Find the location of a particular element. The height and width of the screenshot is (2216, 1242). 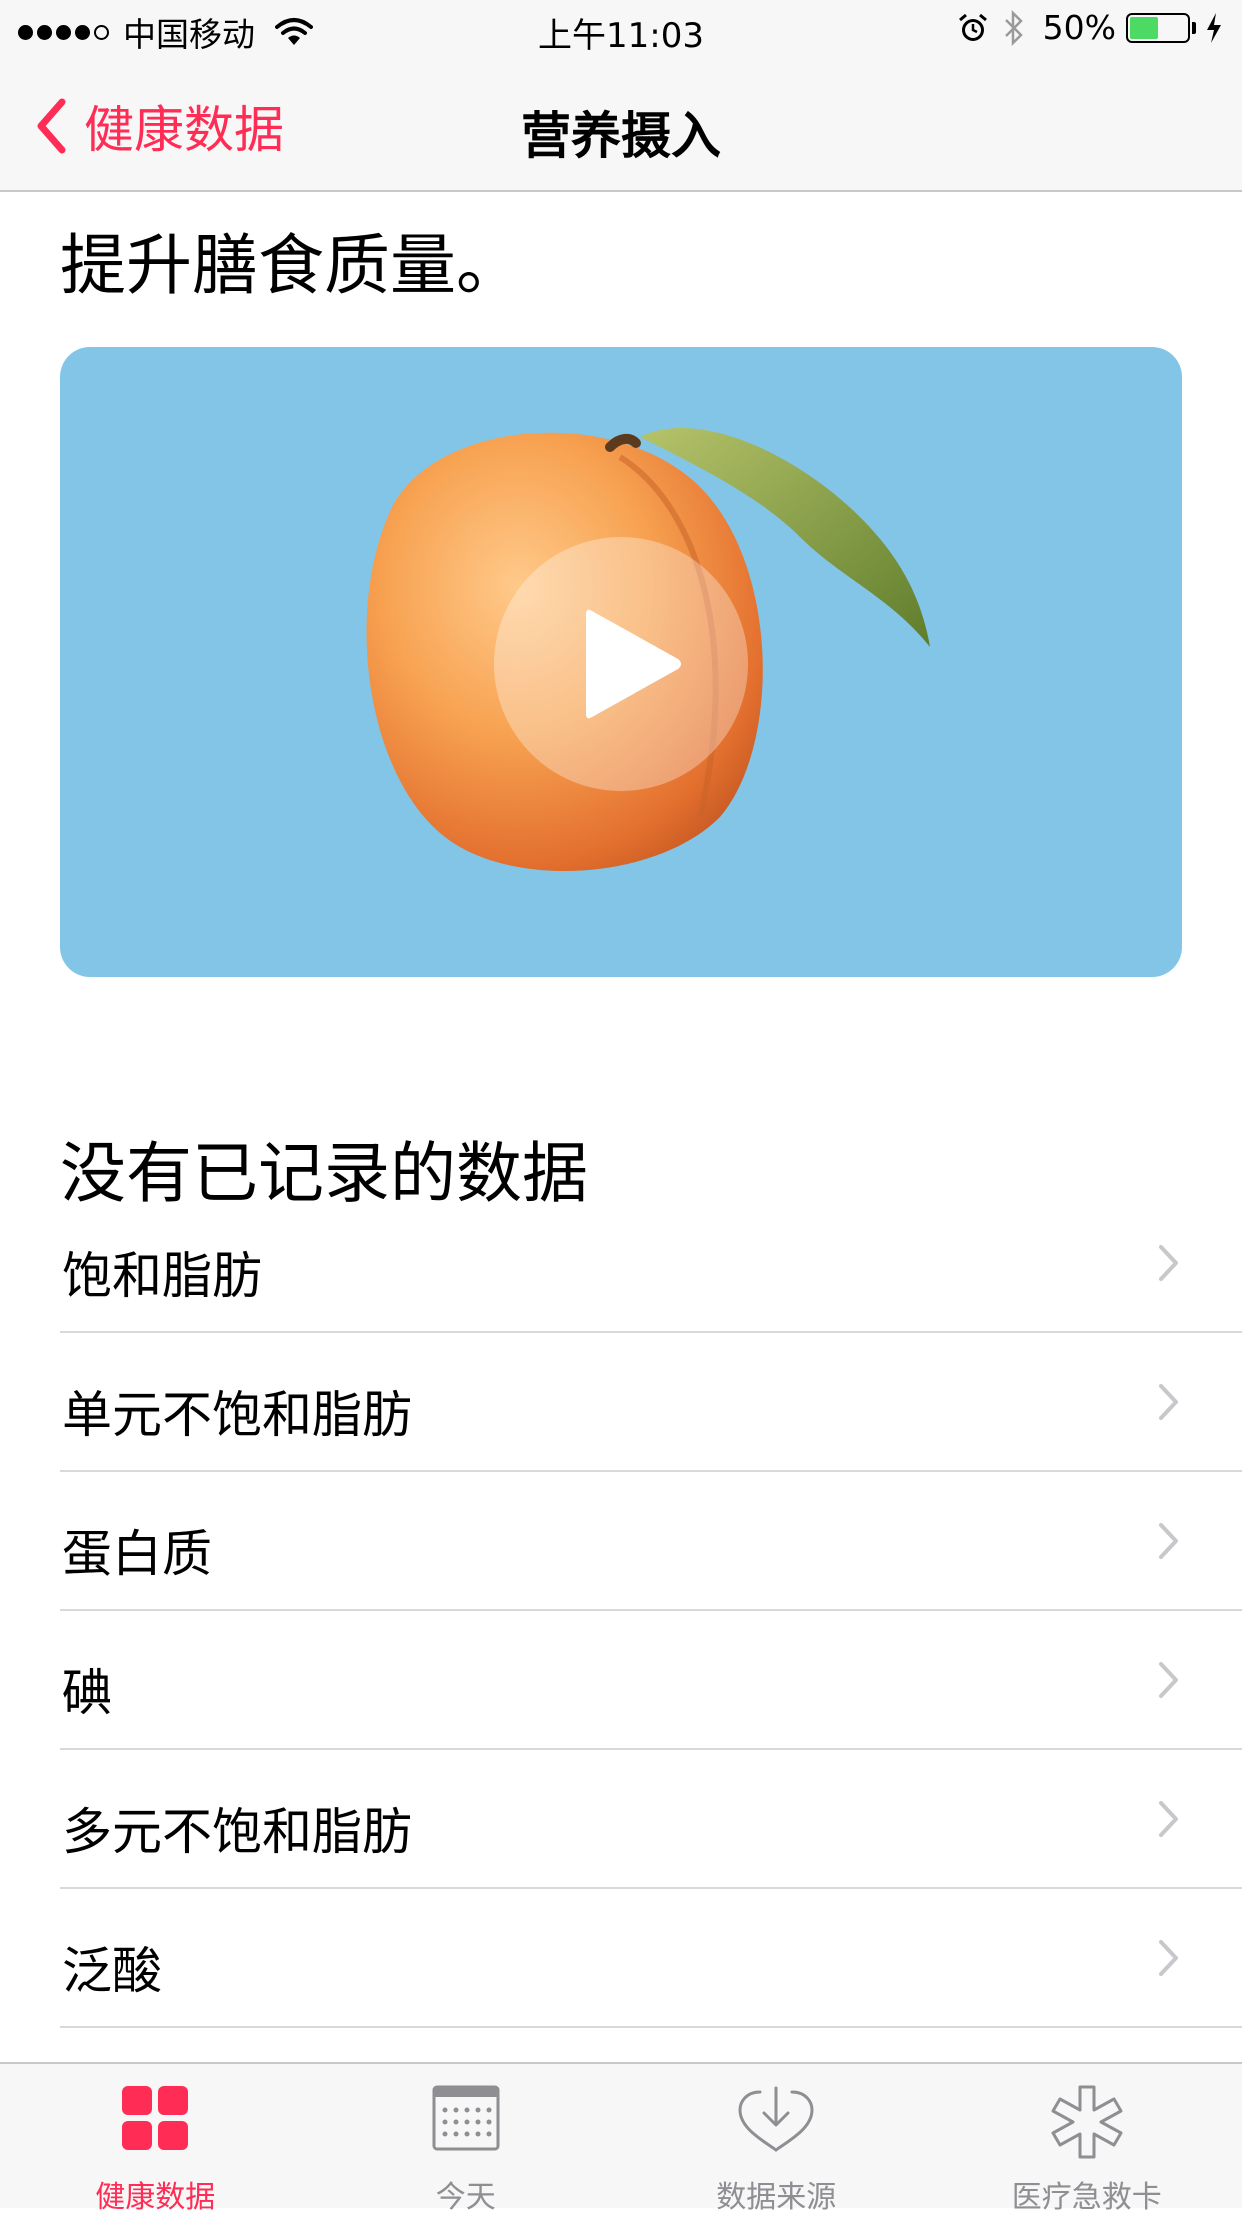

tab-medical-id: 医疗急救卡 is located at coordinates (1087, 2136).